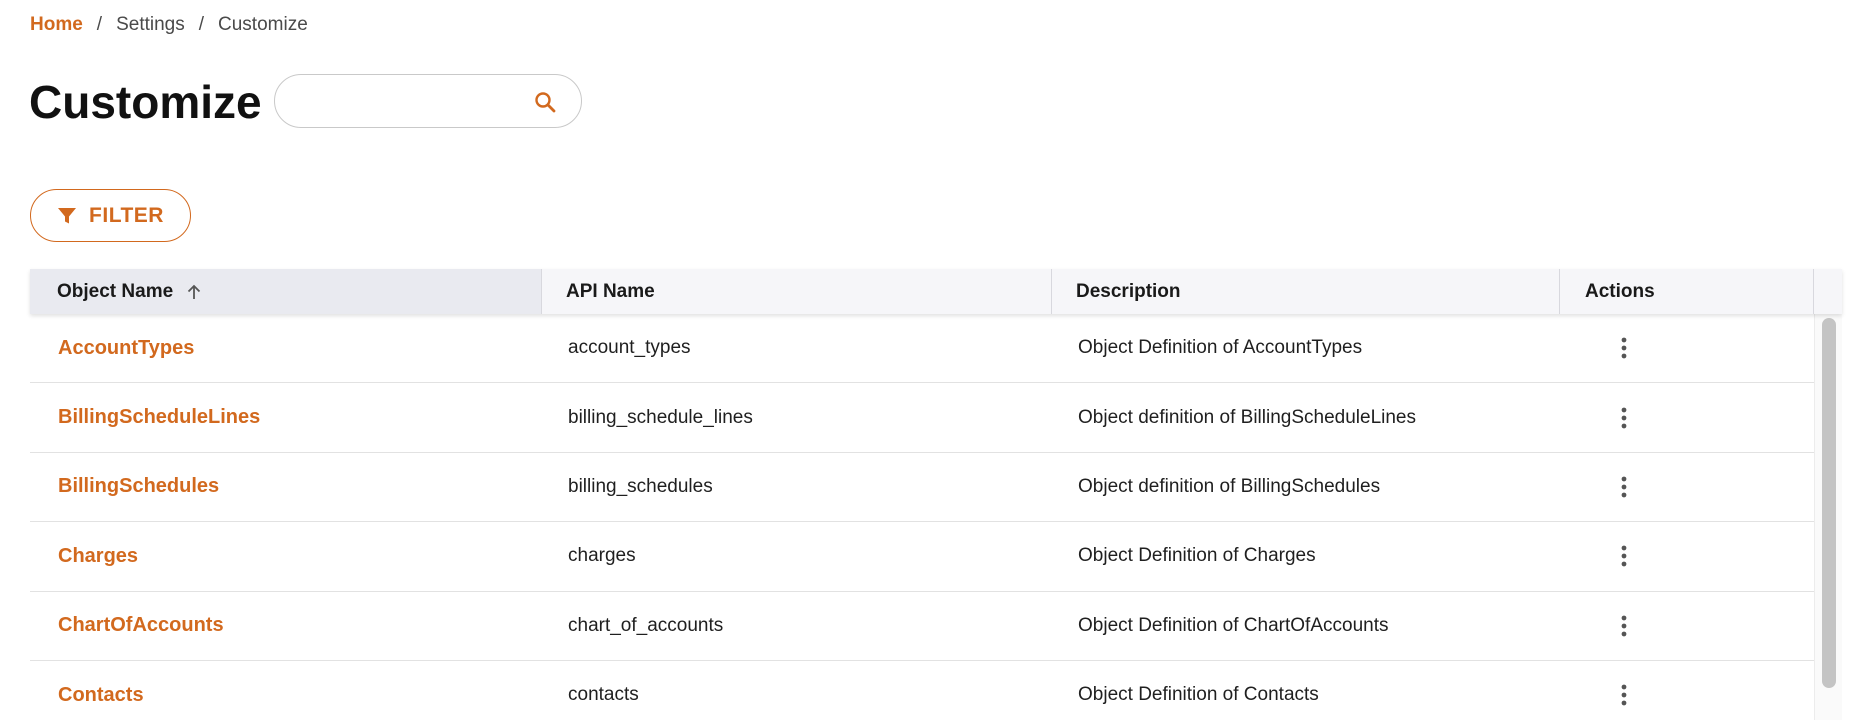 The image size is (1866, 720). I want to click on filter-button: FILTER, so click(110, 215).